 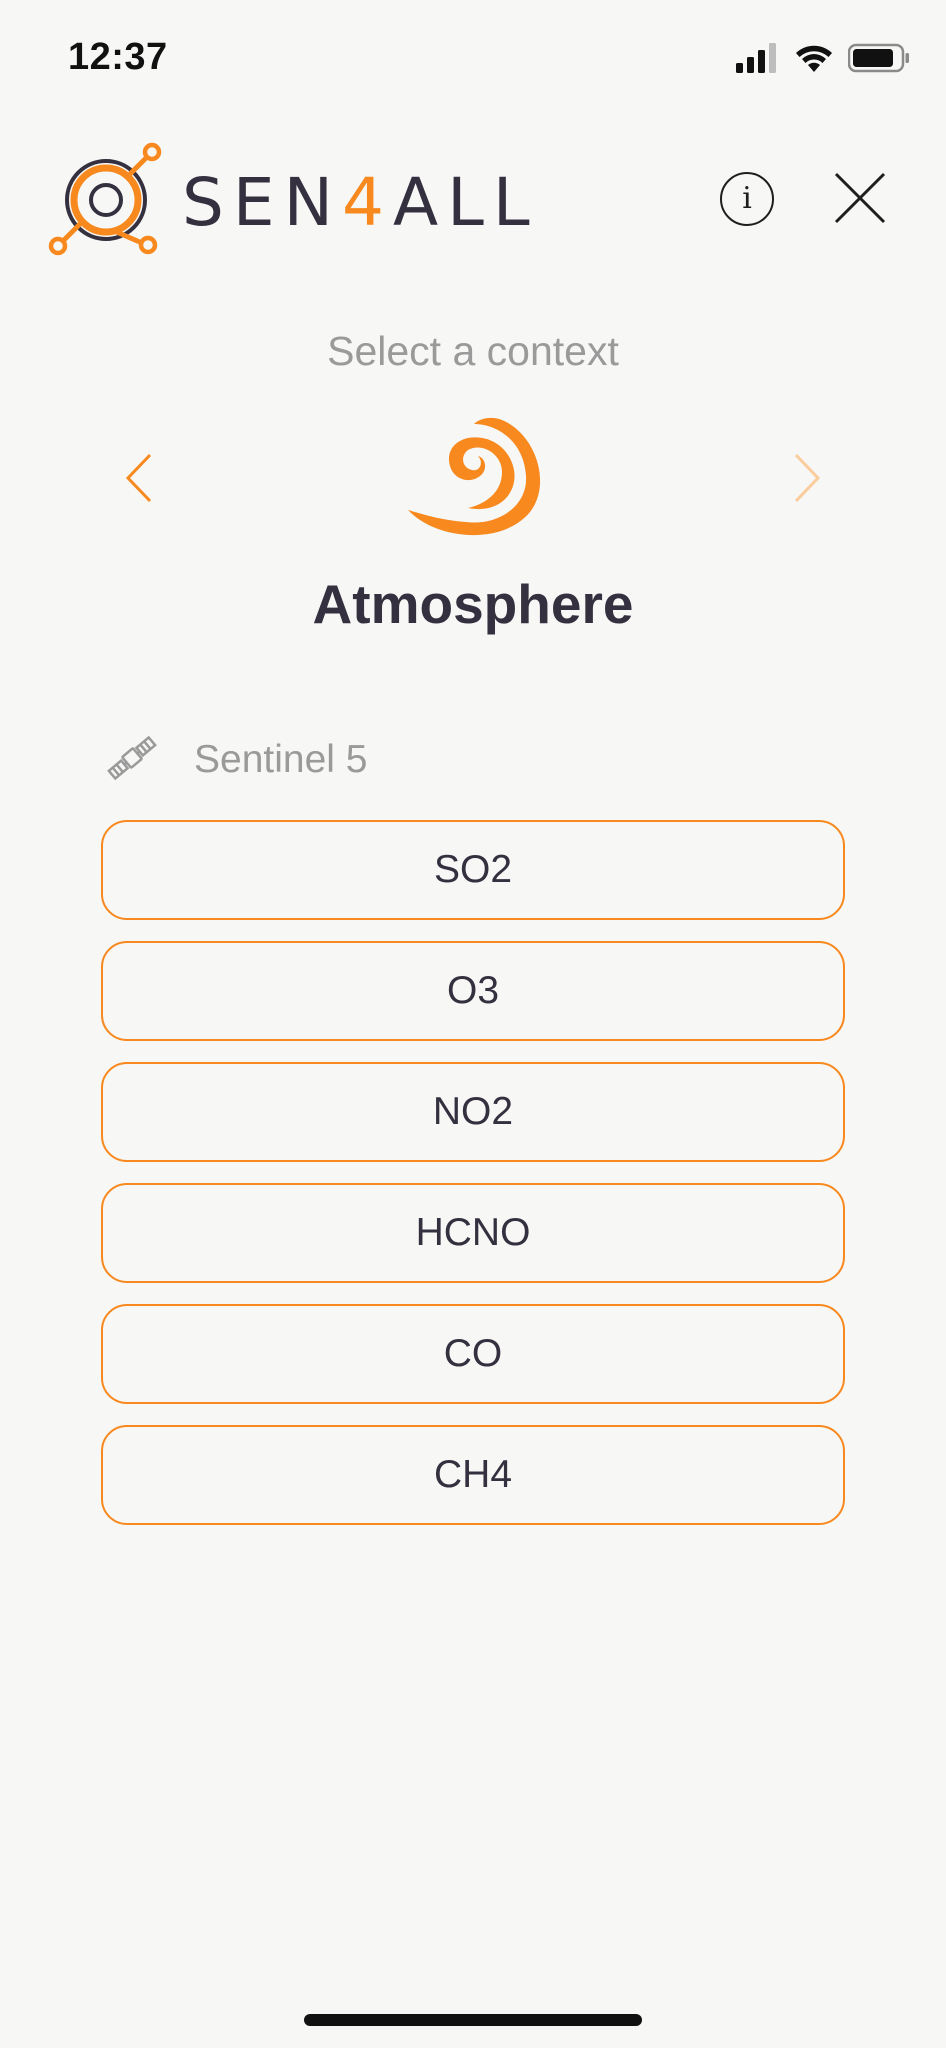 I want to click on sensor-row: Sentinel 5, so click(x=236, y=760).